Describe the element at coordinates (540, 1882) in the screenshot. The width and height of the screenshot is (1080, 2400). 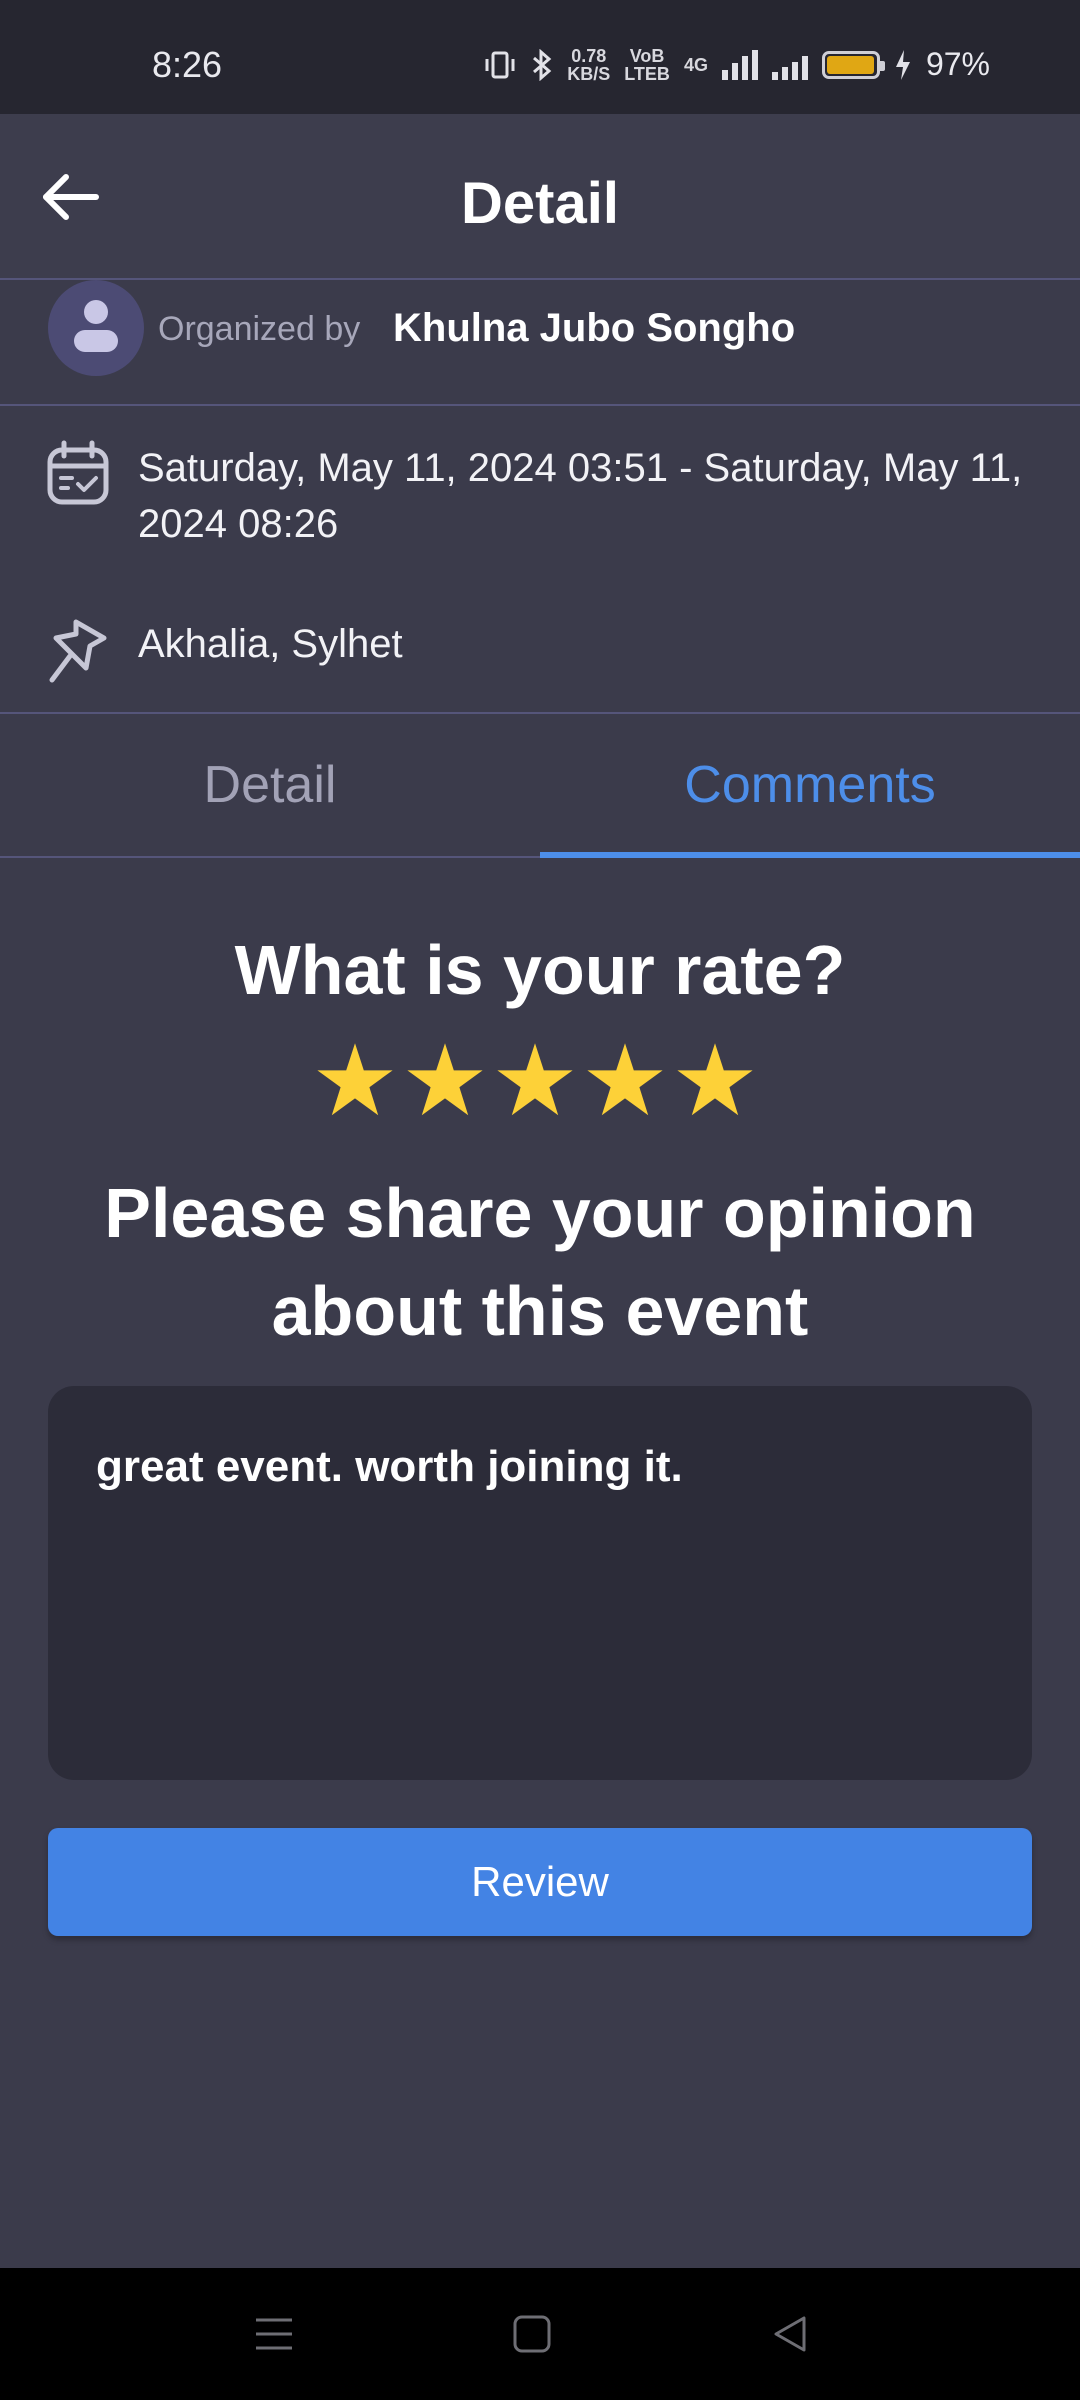
I see `review-button: Review` at that location.